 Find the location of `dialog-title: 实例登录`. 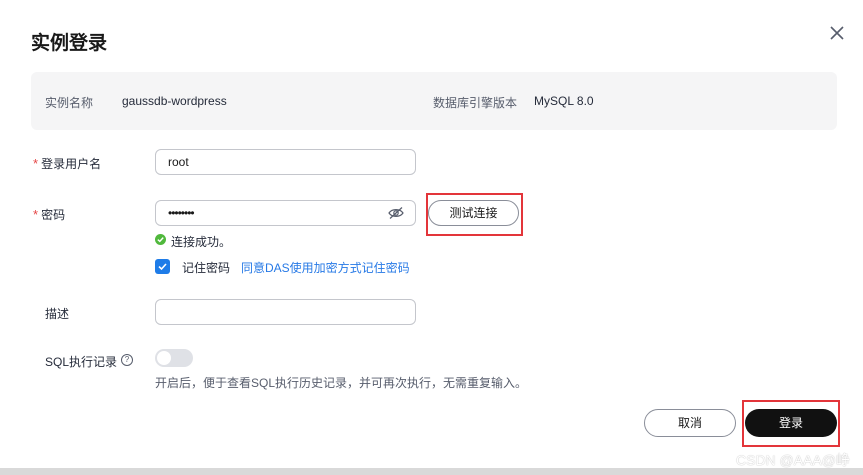

dialog-title: 实例登录 is located at coordinates (69, 43).